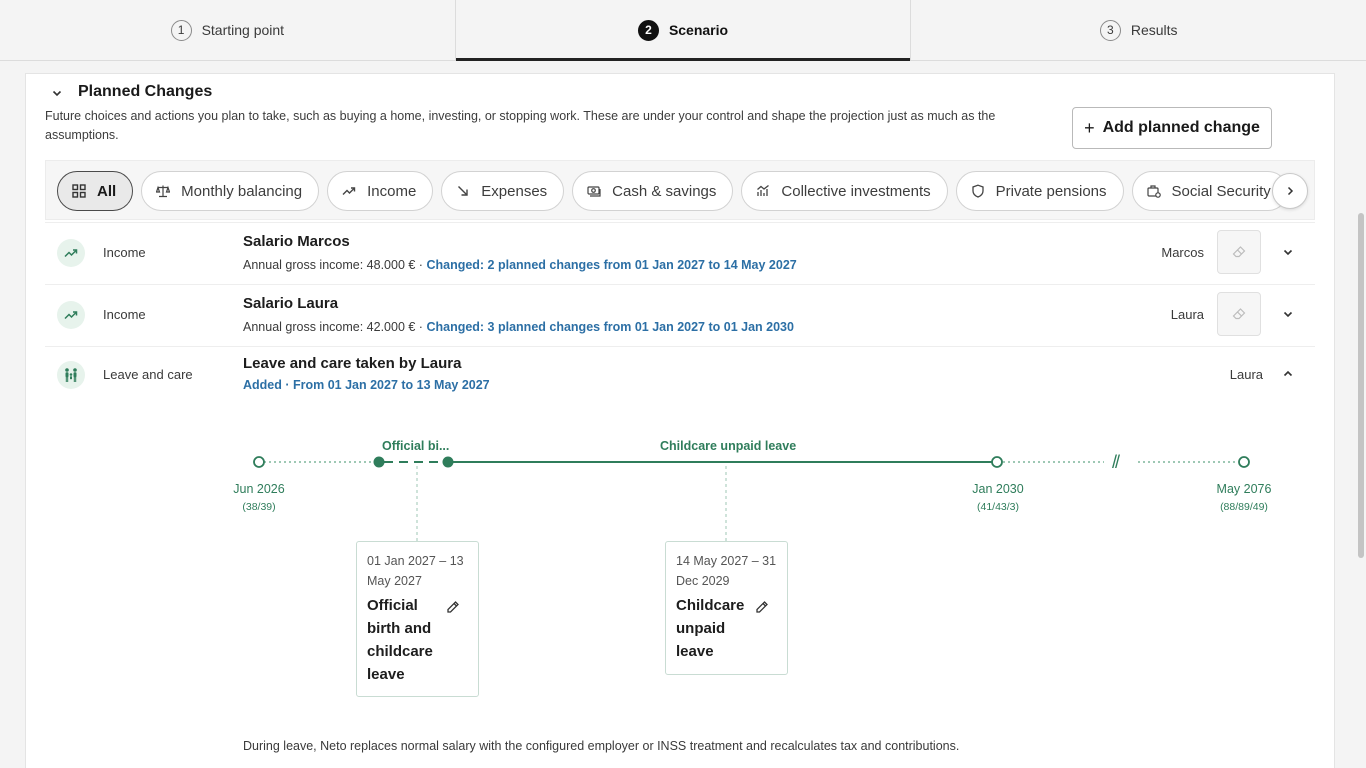 The width and height of the screenshot is (1366, 768). I want to click on filter-chip-cash-savings: Cash & savings, so click(653, 191).